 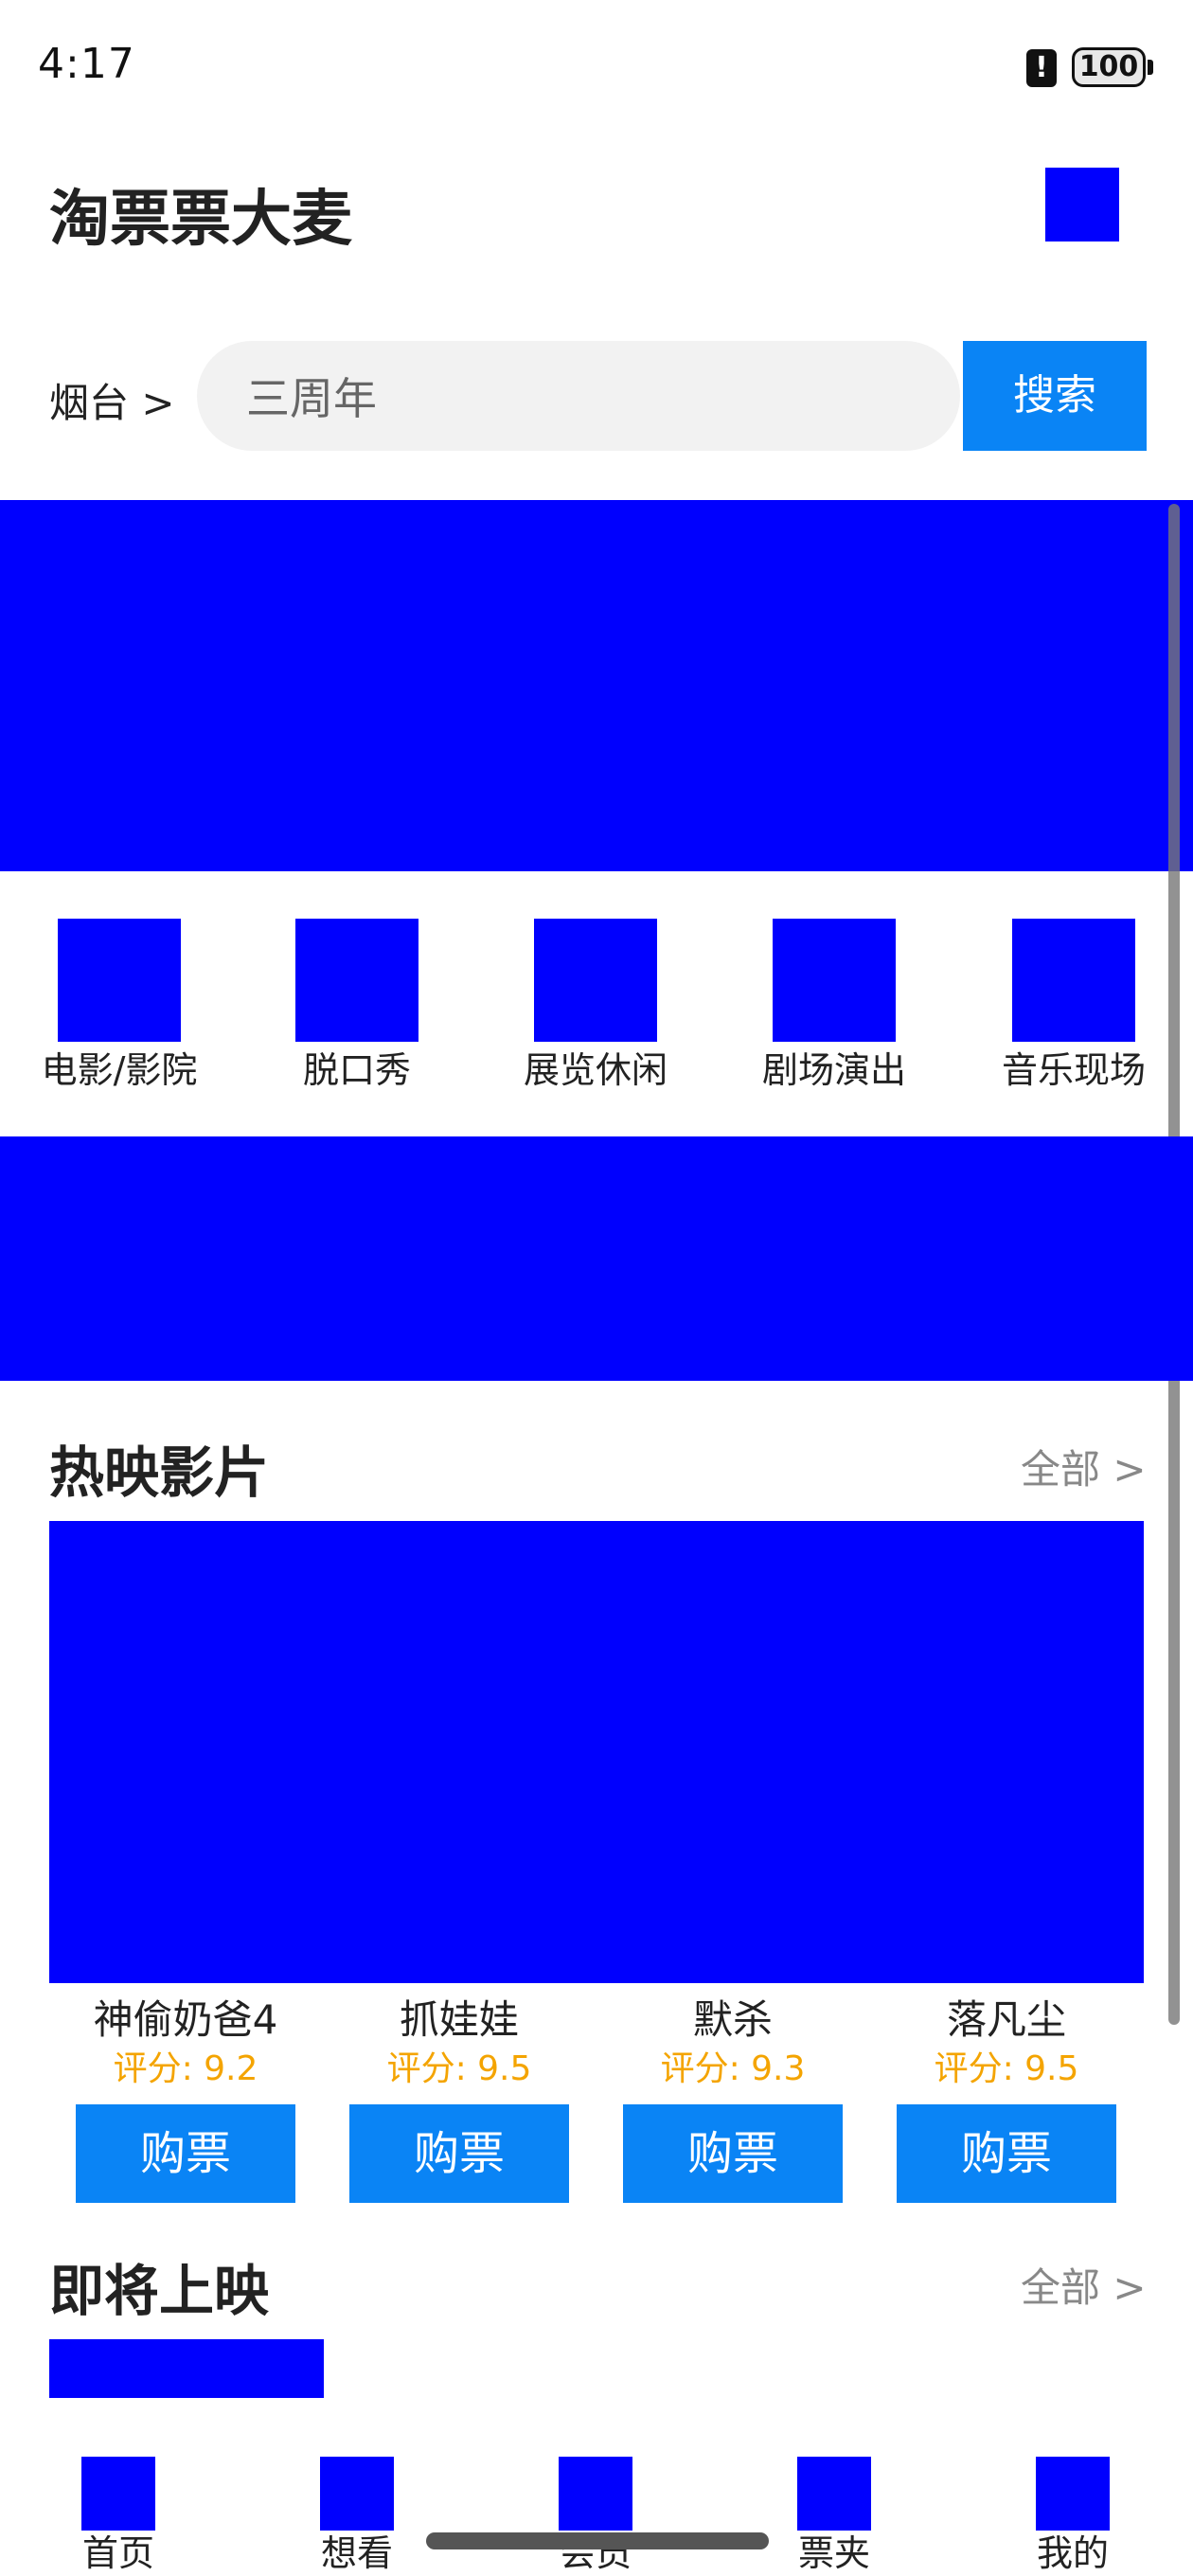 I want to click on category-label: 剧场演出, so click(x=833, y=1070).